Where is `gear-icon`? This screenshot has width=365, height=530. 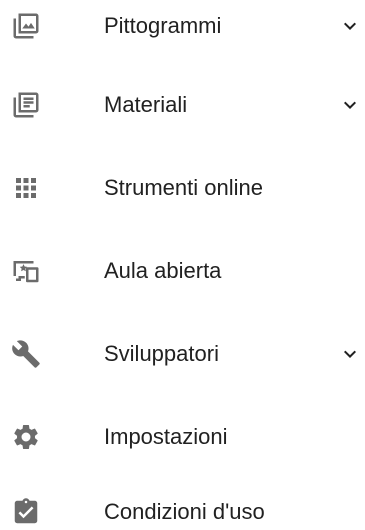 gear-icon is located at coordinates (26, 437).